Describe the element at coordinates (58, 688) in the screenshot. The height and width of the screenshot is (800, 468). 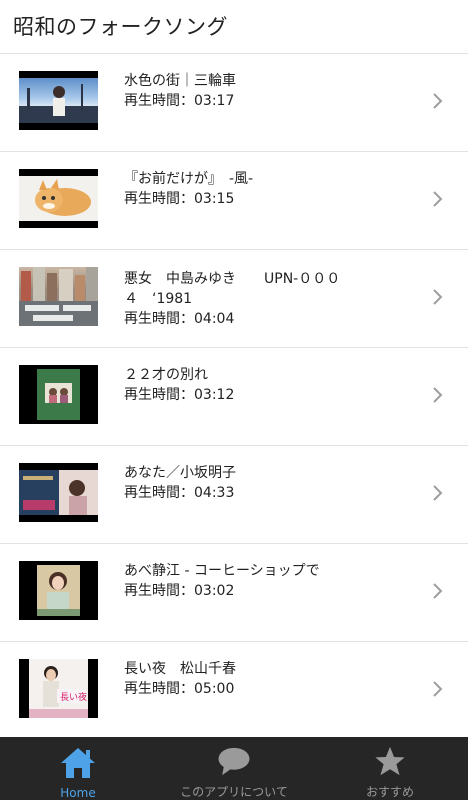
I see `video-thumbnail: 長い夜` at that location.